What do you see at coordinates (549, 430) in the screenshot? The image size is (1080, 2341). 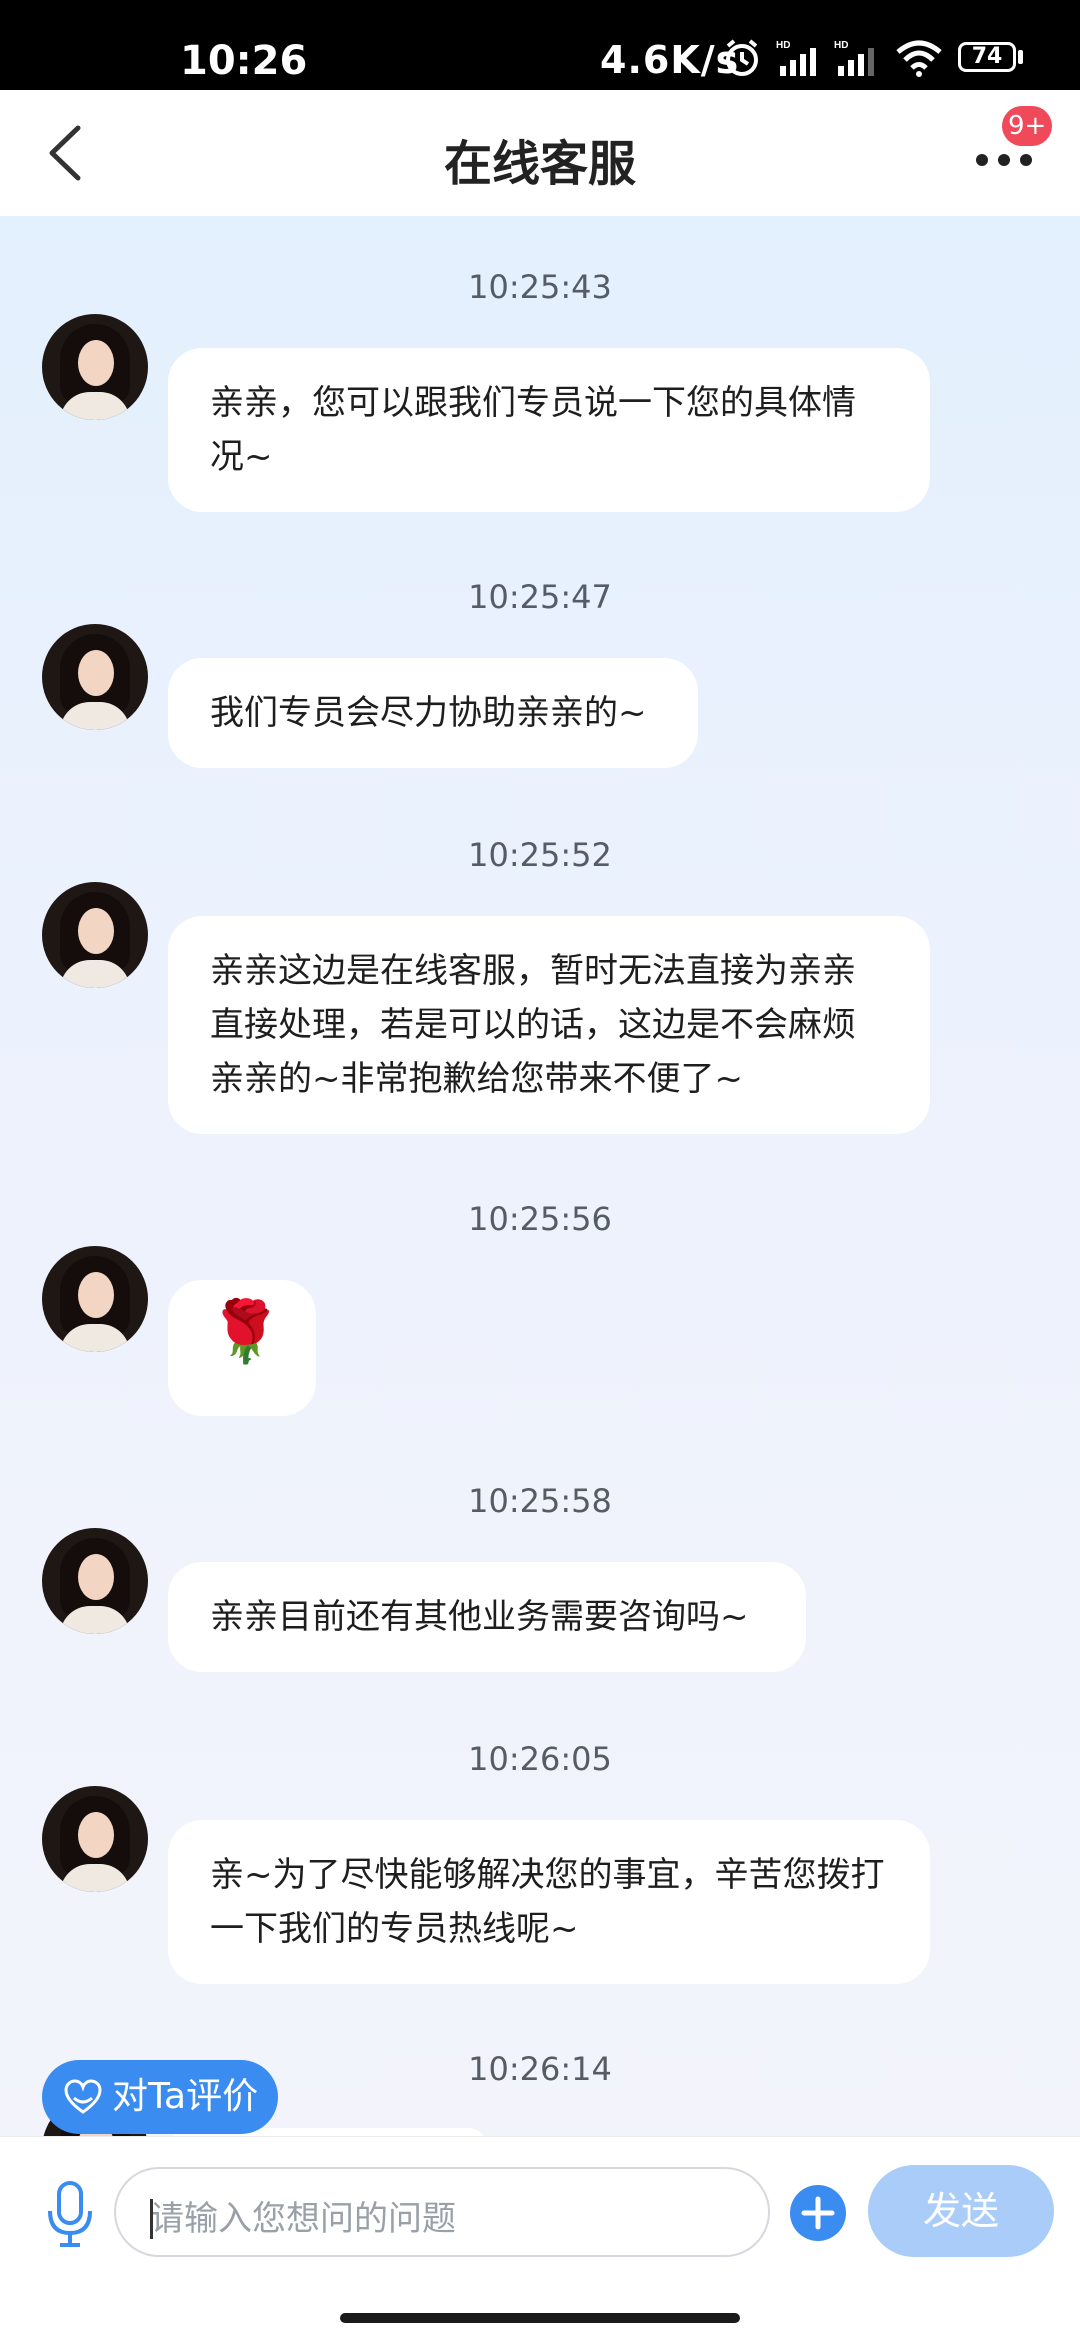 I see `message-bubble: 亲亲，您可以跟我们专员说一下您的具体情况~` at bounding box center [549, 430].